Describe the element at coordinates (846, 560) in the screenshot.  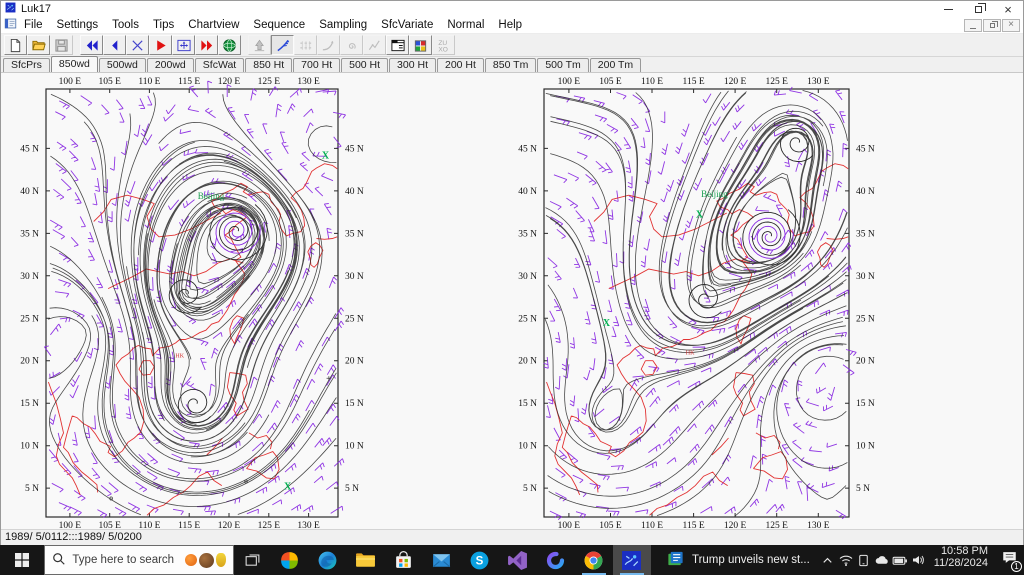
I see `wifi-tray-button` at that location.